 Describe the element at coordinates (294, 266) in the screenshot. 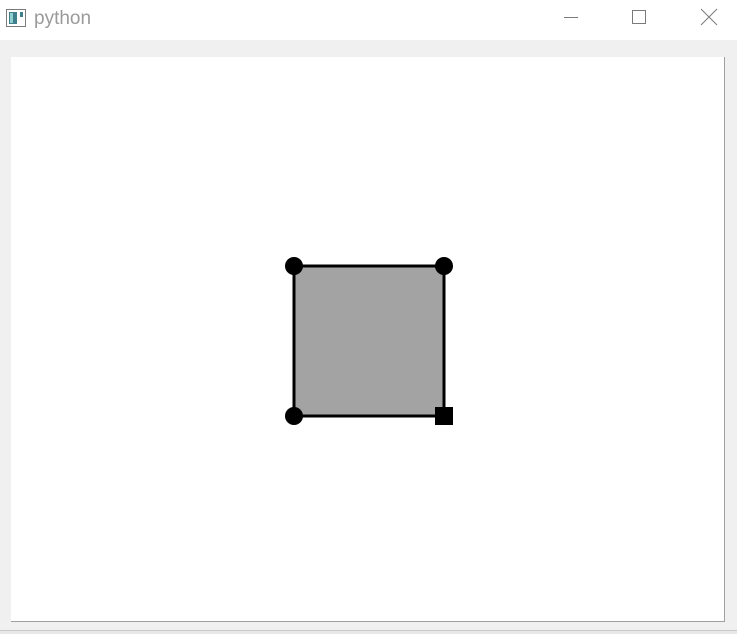

I see `handle-top-left` at that location.